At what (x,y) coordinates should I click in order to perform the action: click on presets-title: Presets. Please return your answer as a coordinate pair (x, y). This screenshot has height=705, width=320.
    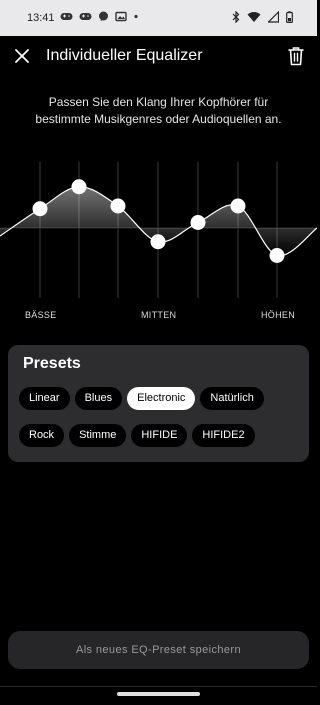
    Looking at the image, I should click on (52, 363).